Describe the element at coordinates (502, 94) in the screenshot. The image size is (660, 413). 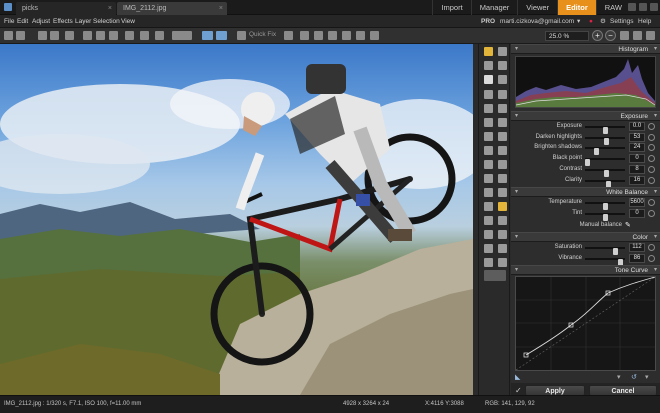
I see `select-ellipse-icon` at that location.